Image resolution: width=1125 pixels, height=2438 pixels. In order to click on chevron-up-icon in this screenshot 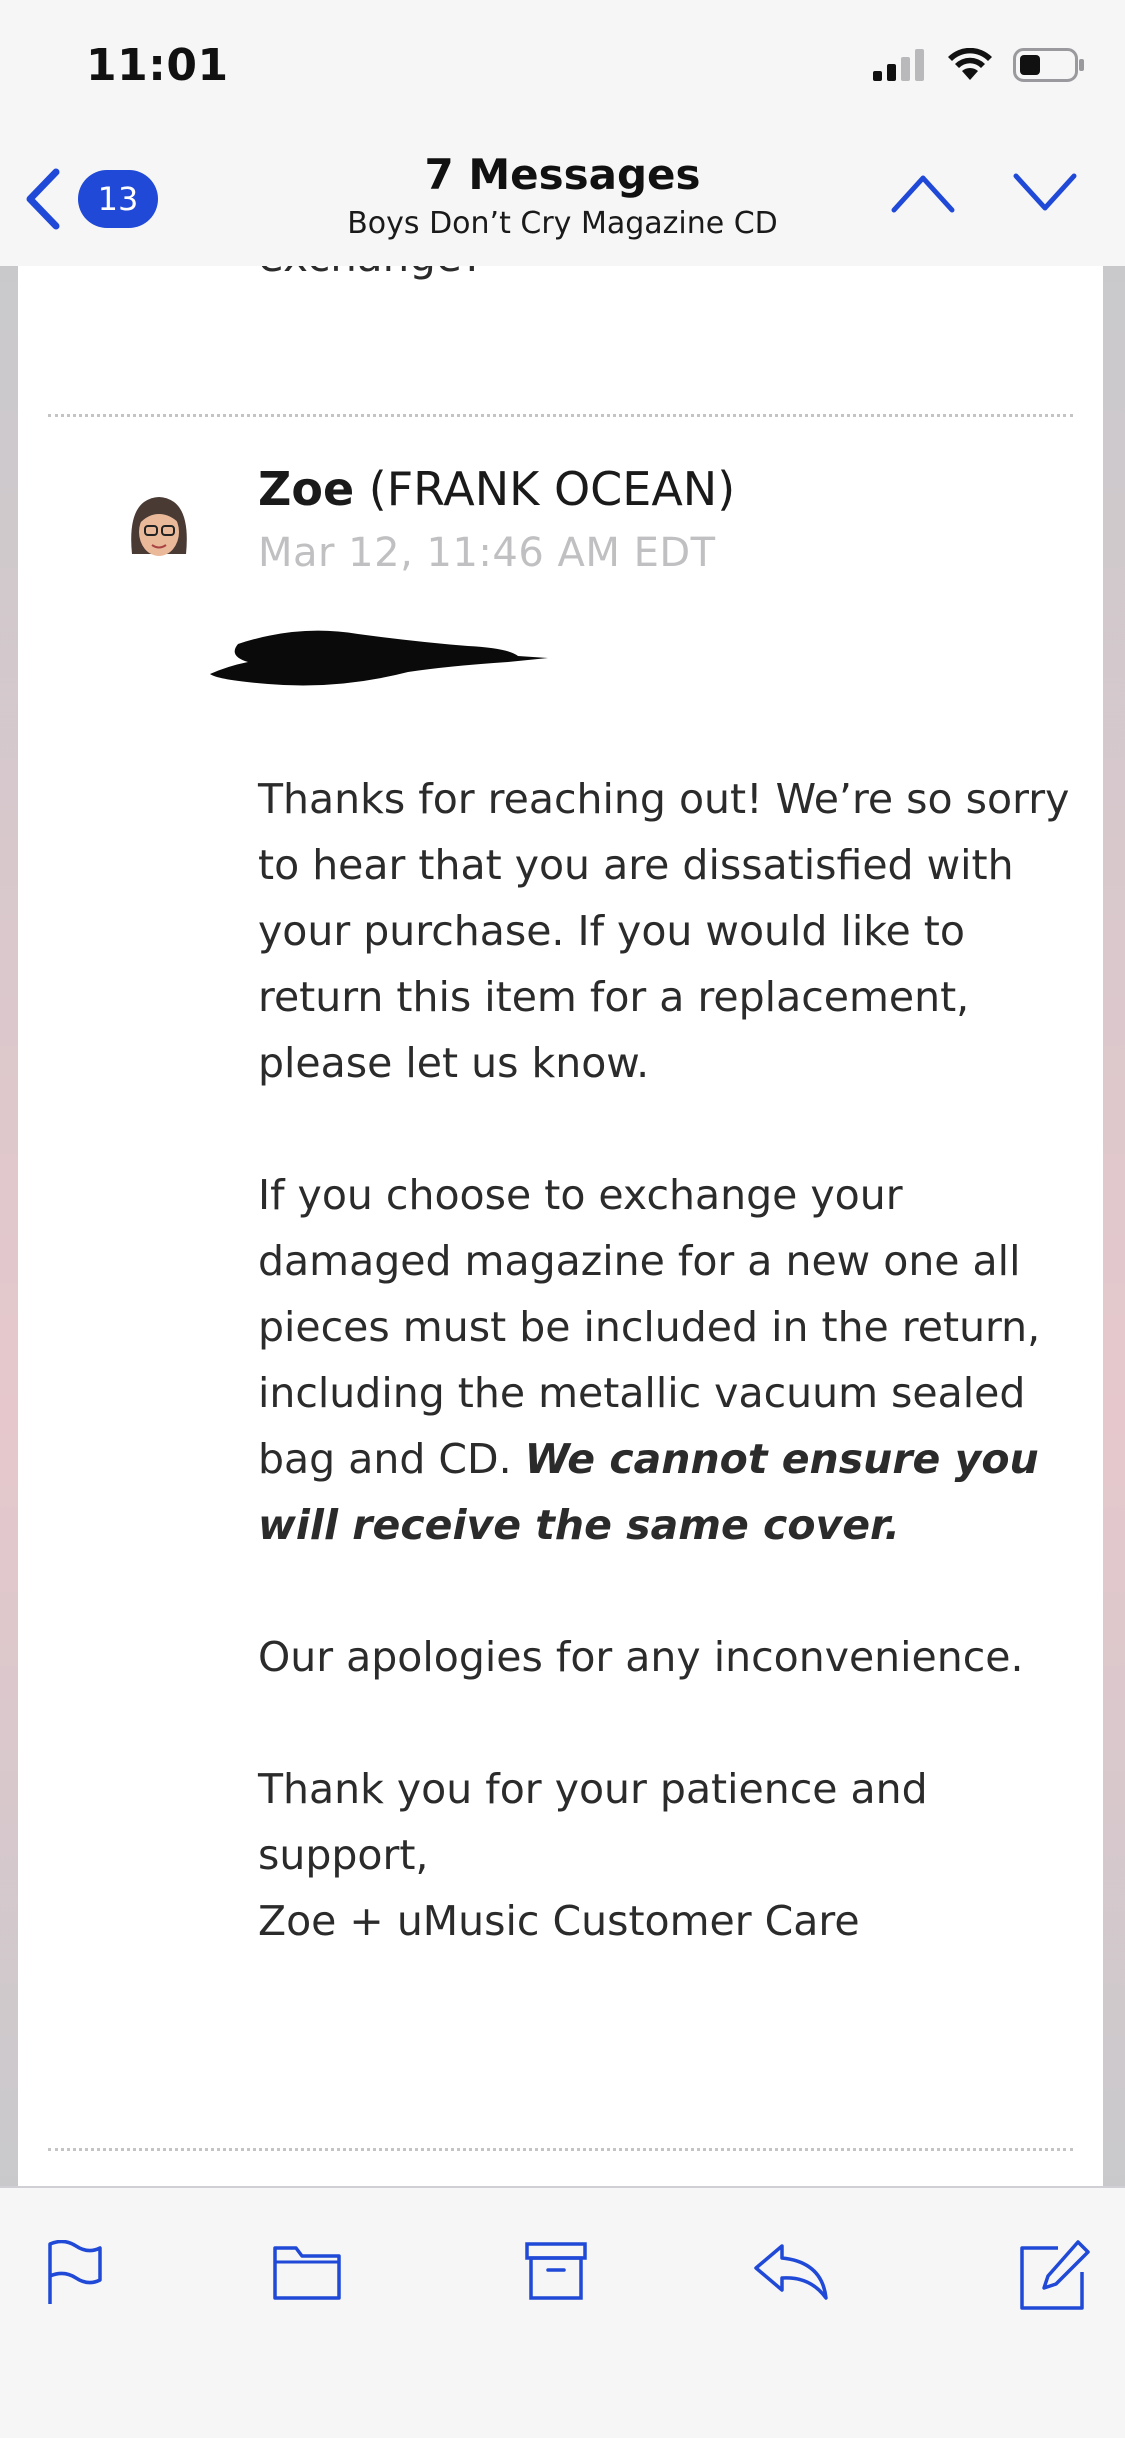, I will do `click(923, 194)`.